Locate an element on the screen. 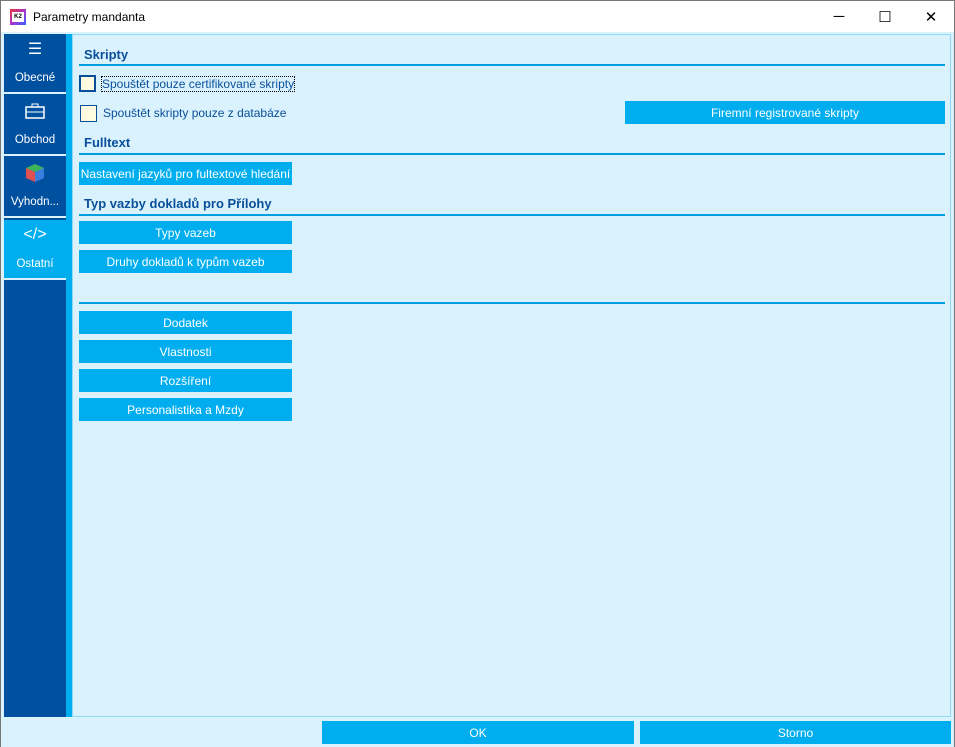 This screenshot has height=747, width=955. certified-scripts-label: Spouštět pouze certifikované skripty is located at coordinates (198, 84).